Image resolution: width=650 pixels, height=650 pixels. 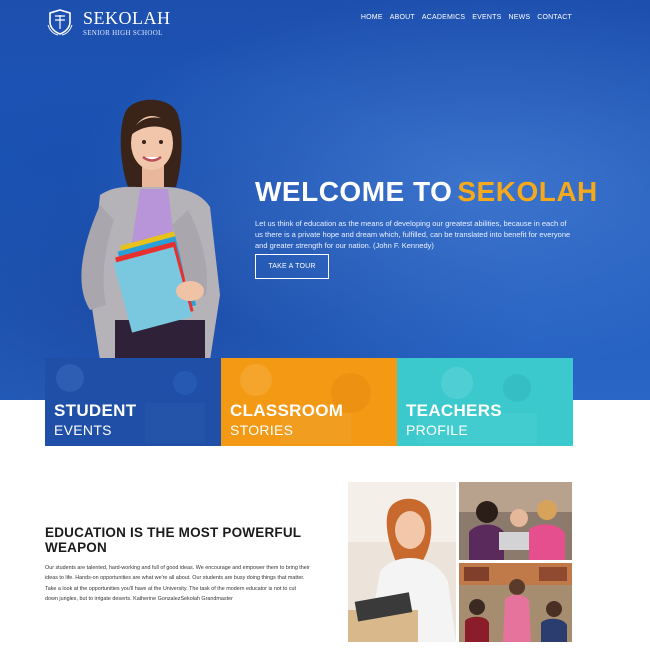 What do you see at coordinates (486, 17) in the screenshot?
I see `nav-events: EVENTS` at bounding box center [486, 17].